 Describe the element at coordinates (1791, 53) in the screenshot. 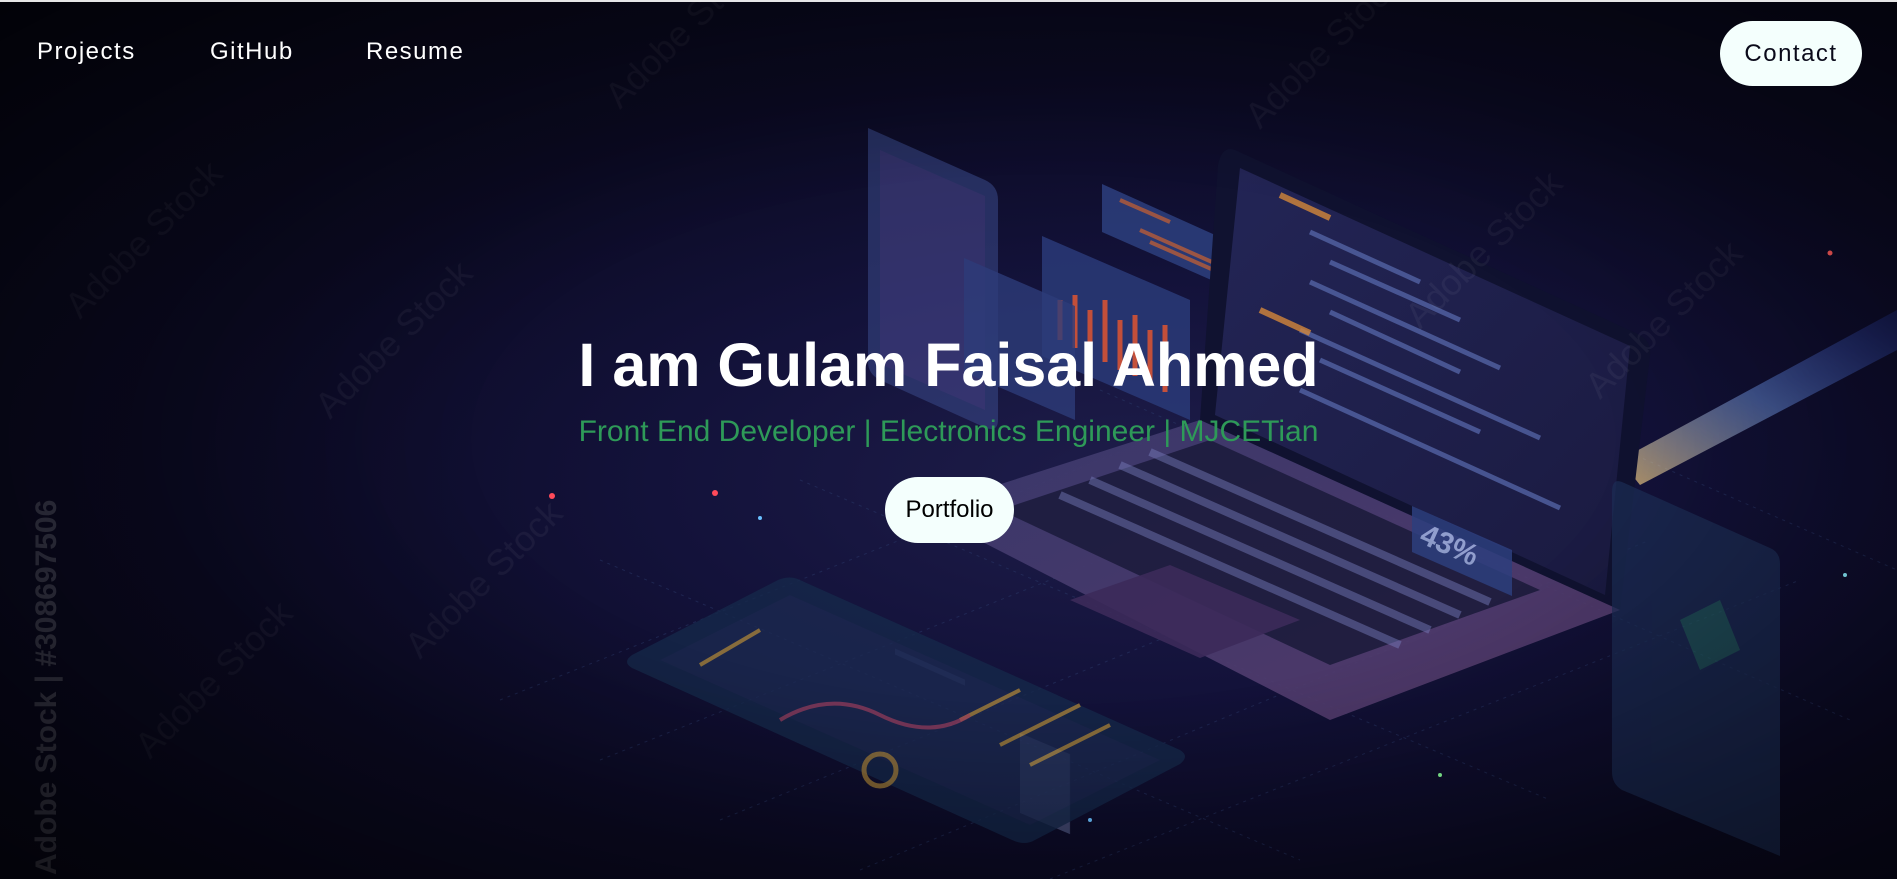

I see `contact-button: Contact` at that location.